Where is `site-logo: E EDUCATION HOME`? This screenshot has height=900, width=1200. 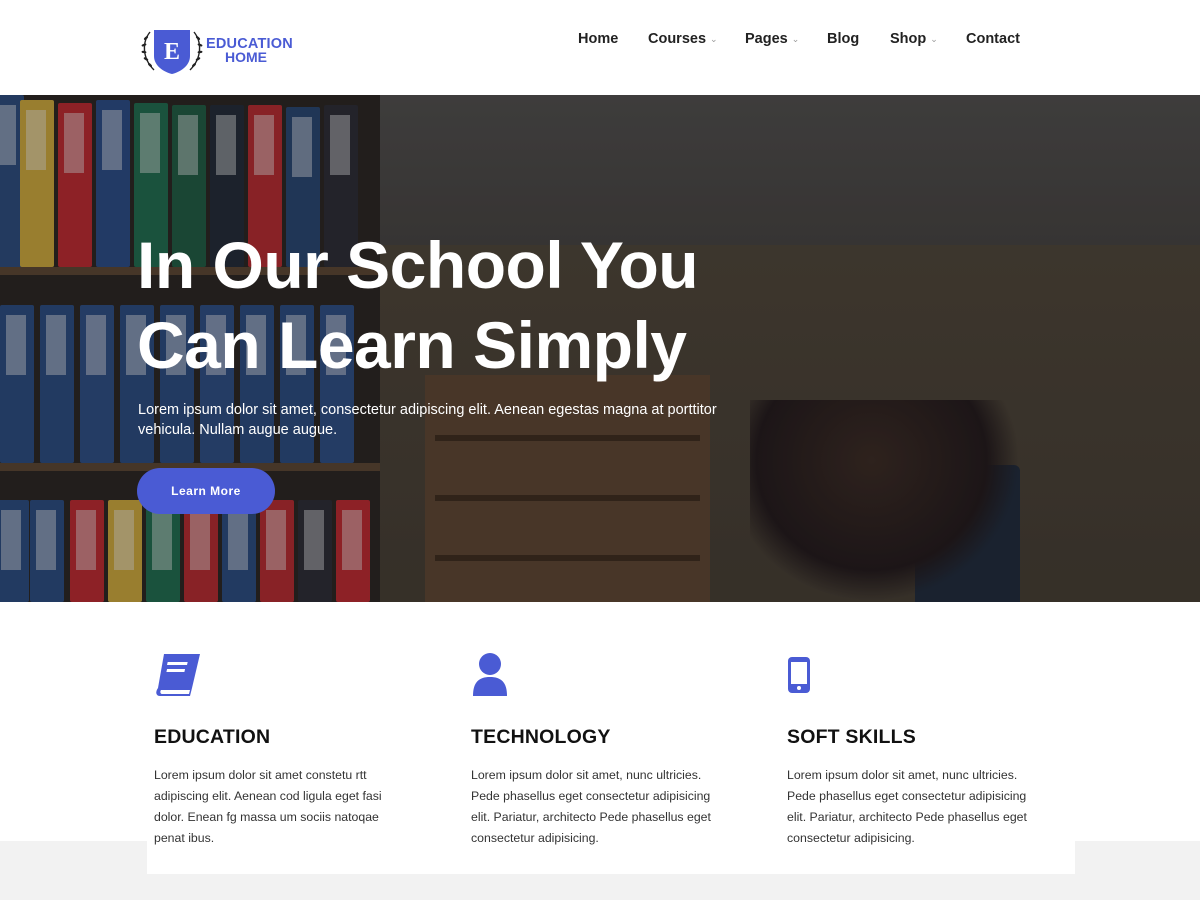
site-logo: E EDUCATION HOME is located at coordinates (216, 51).